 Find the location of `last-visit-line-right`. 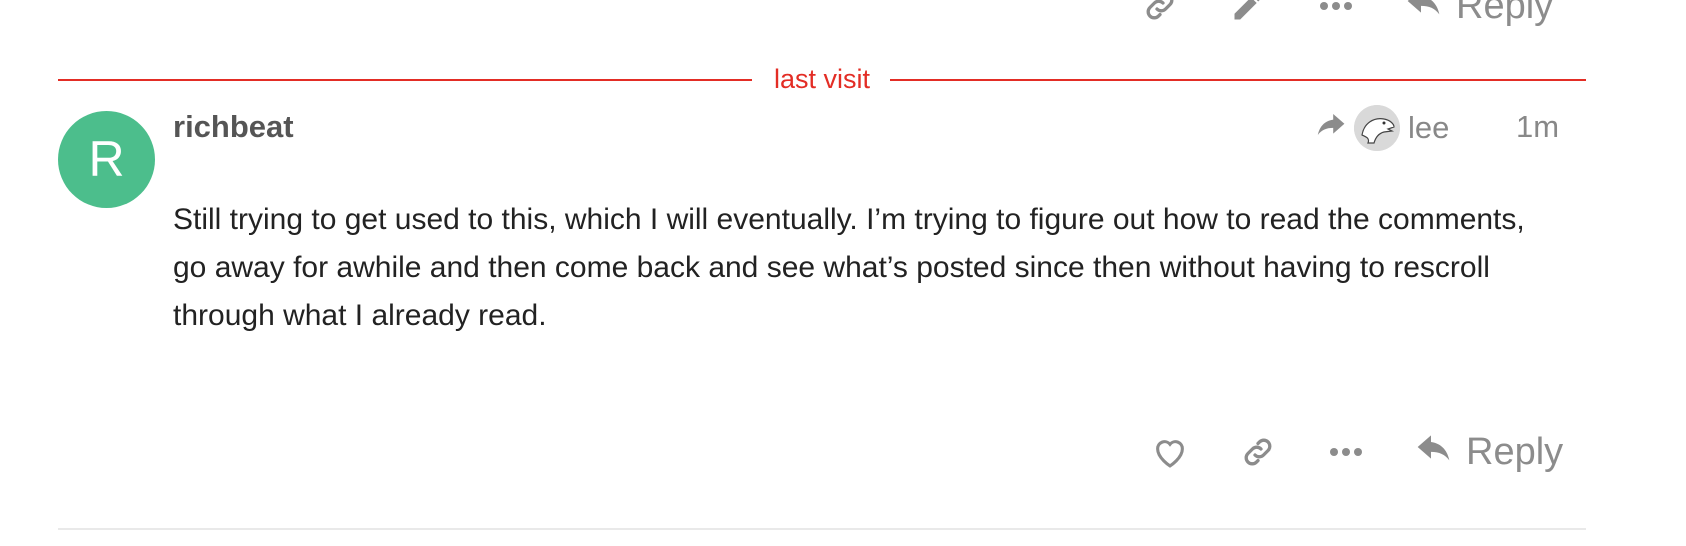

last-visit-line-right is located at coordinates (1238, 80).